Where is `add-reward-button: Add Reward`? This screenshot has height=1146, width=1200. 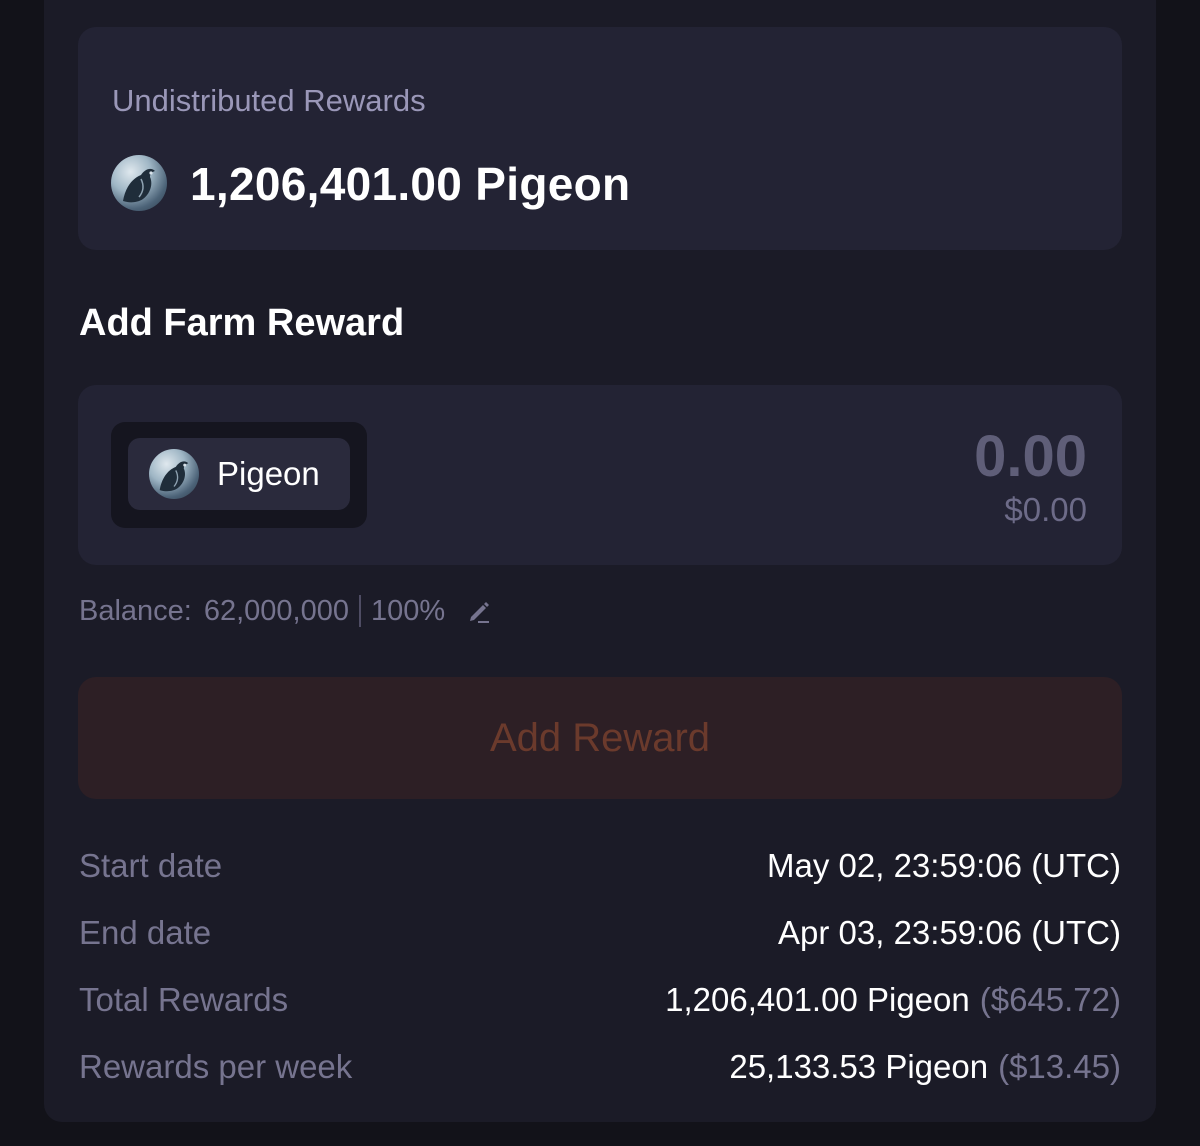 add-reward-button: Add Reward is located at coordinates (600, 738).